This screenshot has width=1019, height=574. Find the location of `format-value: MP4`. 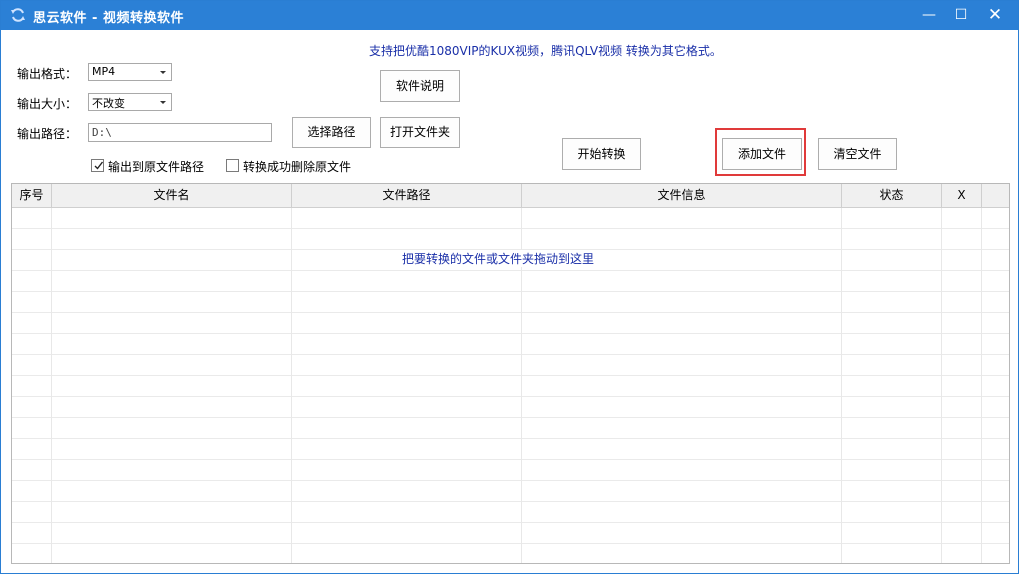

format-value: MP4 is located at coordinates (104, 71).